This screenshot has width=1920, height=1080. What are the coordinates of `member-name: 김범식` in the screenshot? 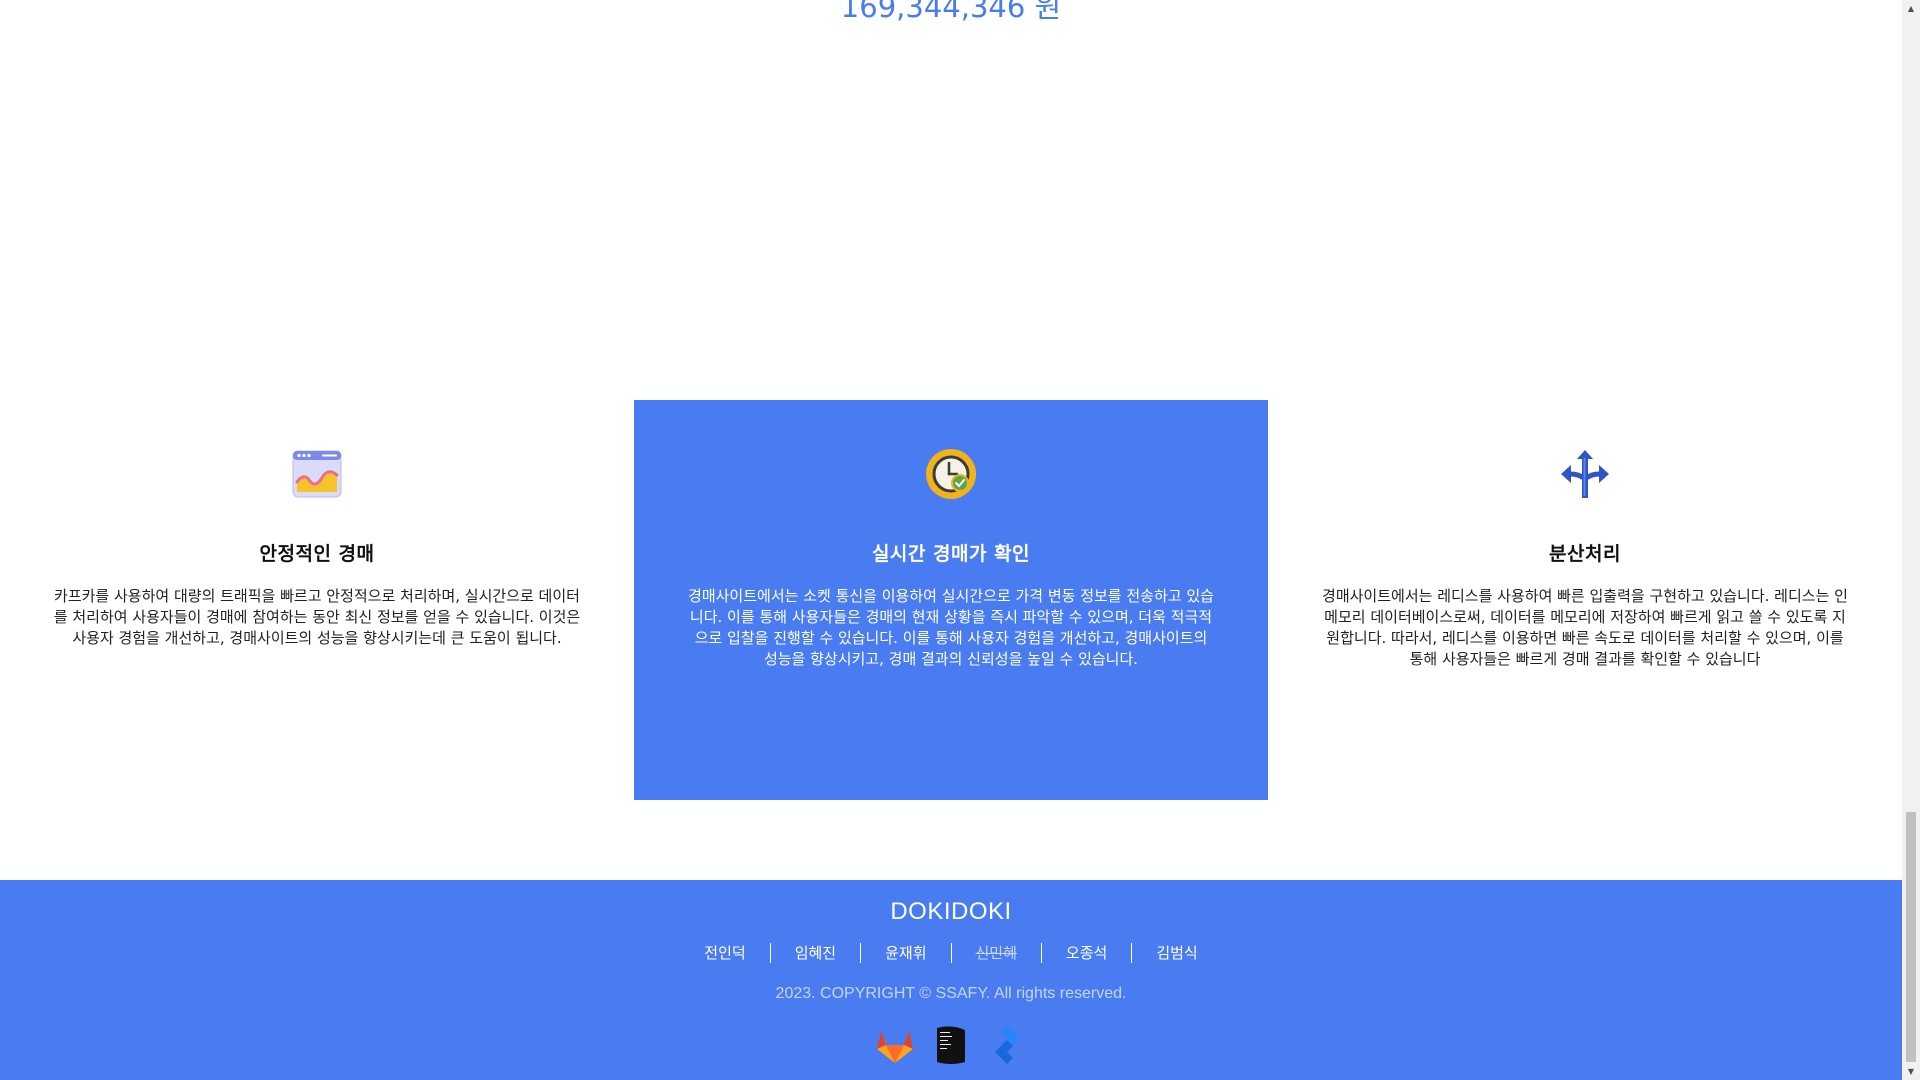 It's located at (1177, 953).